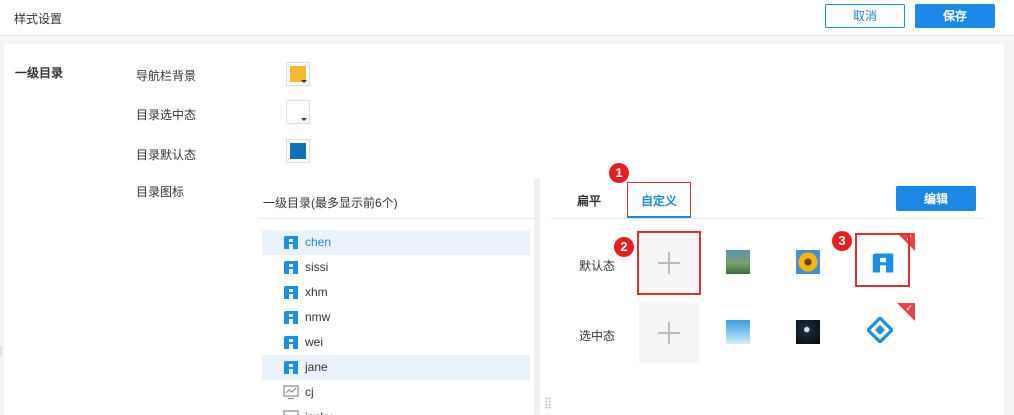  What do you see at coordinates (396, 292) in the screenshot?
I see `list-item: xhm` at bounding box center [396, 292].